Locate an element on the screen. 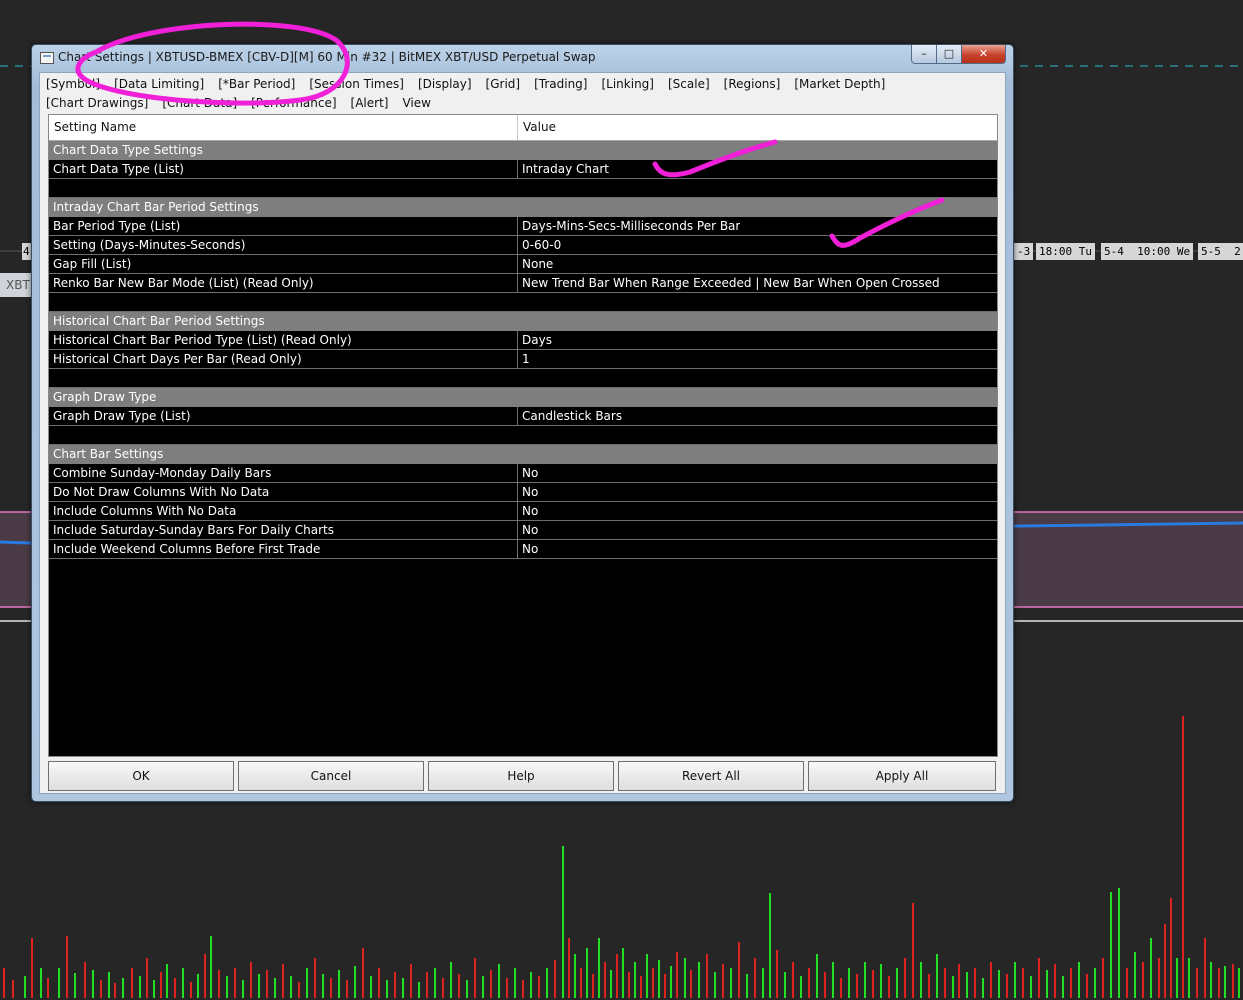  tab-regions: [Regions] is located at coordinates (752, 84).